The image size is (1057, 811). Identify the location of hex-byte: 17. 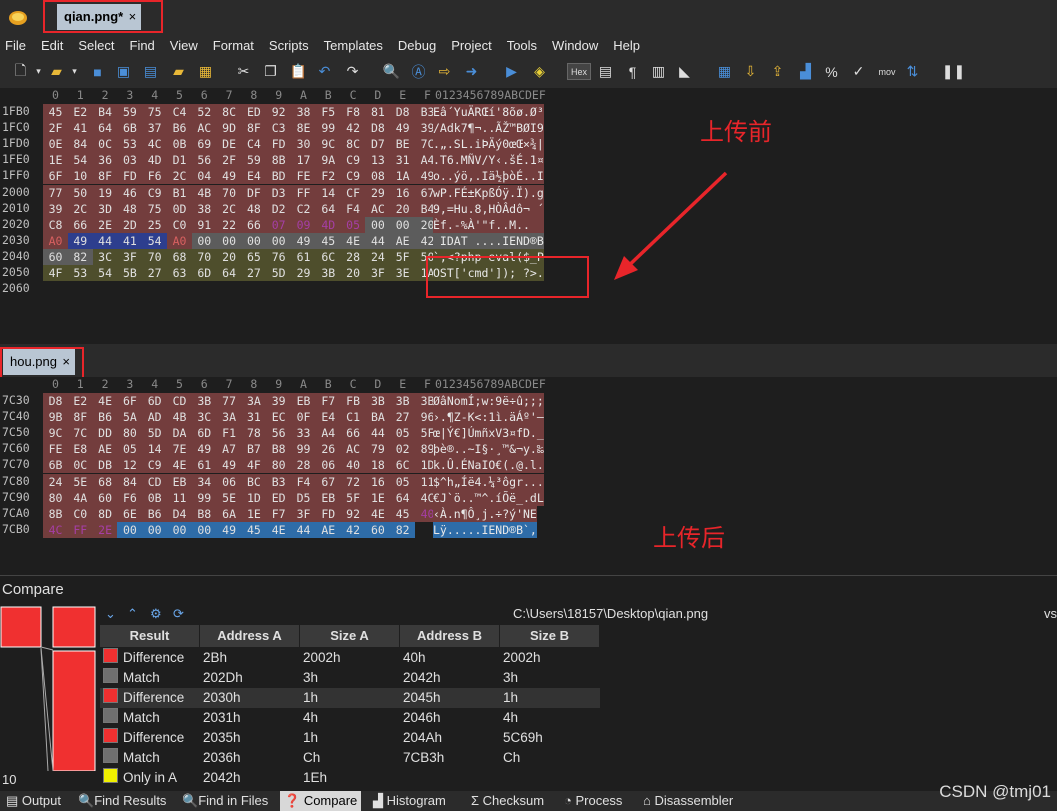
(303, 160).